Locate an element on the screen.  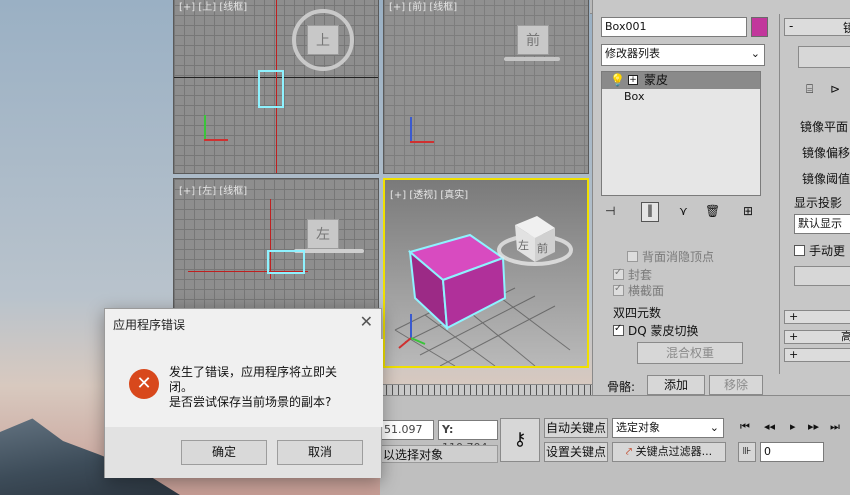
viewcube-icon: 左 is located at coordinates (323, 234).